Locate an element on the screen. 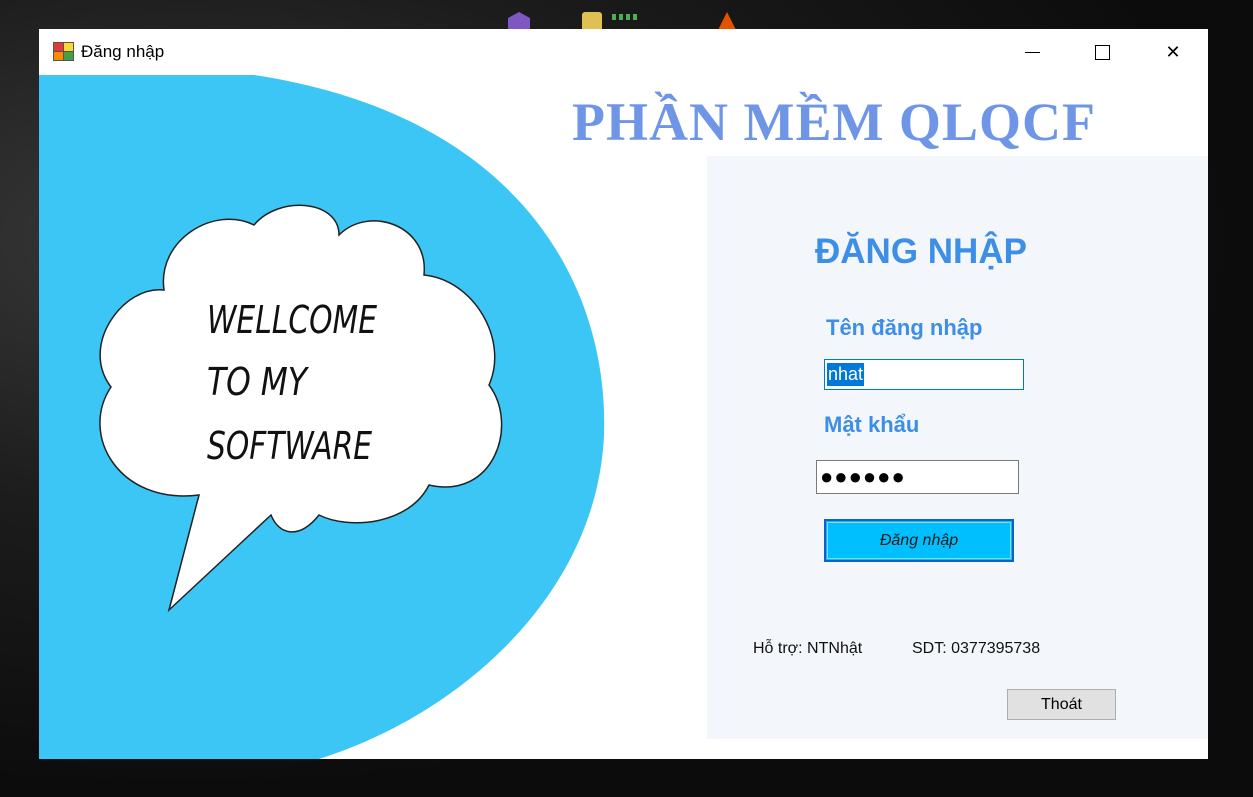 The height and width of the screenshot is (797, 1253). username-selected-text: nhat is located at coordinates (846, 374).